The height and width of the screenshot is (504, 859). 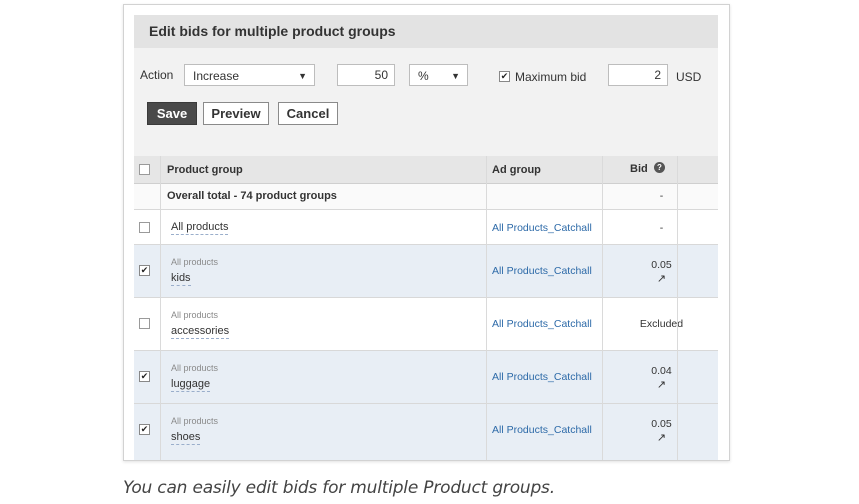 I want to click on action-label: Action, so click(x=157, y=75).